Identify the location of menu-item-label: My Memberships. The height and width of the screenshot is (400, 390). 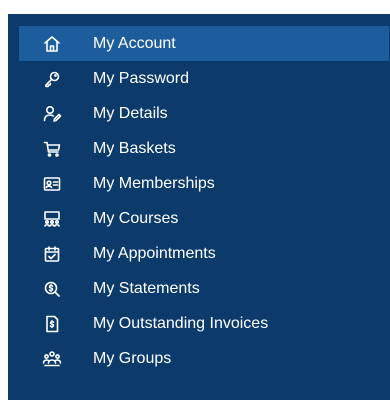
(154, 183).